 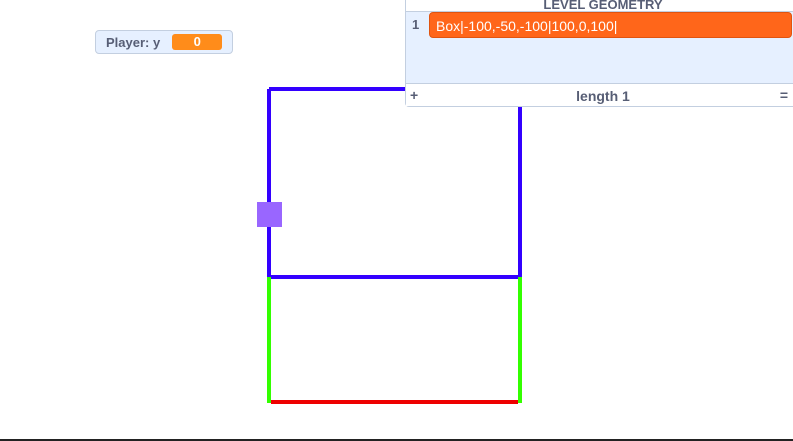 I want to click on list-item: Box|-100,-50,-100|100,0,100|, so click(x=610, y=25).